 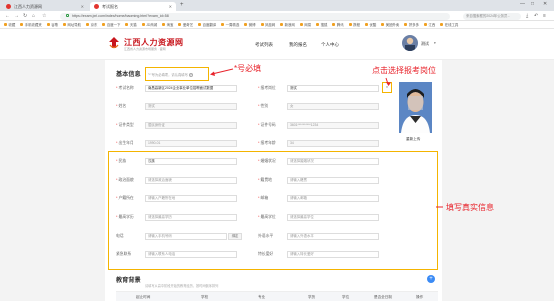 What do you see at coordinates (420, 297) in the screenshot?
I see `column-header: 操作` at bounding box center [420, 297].